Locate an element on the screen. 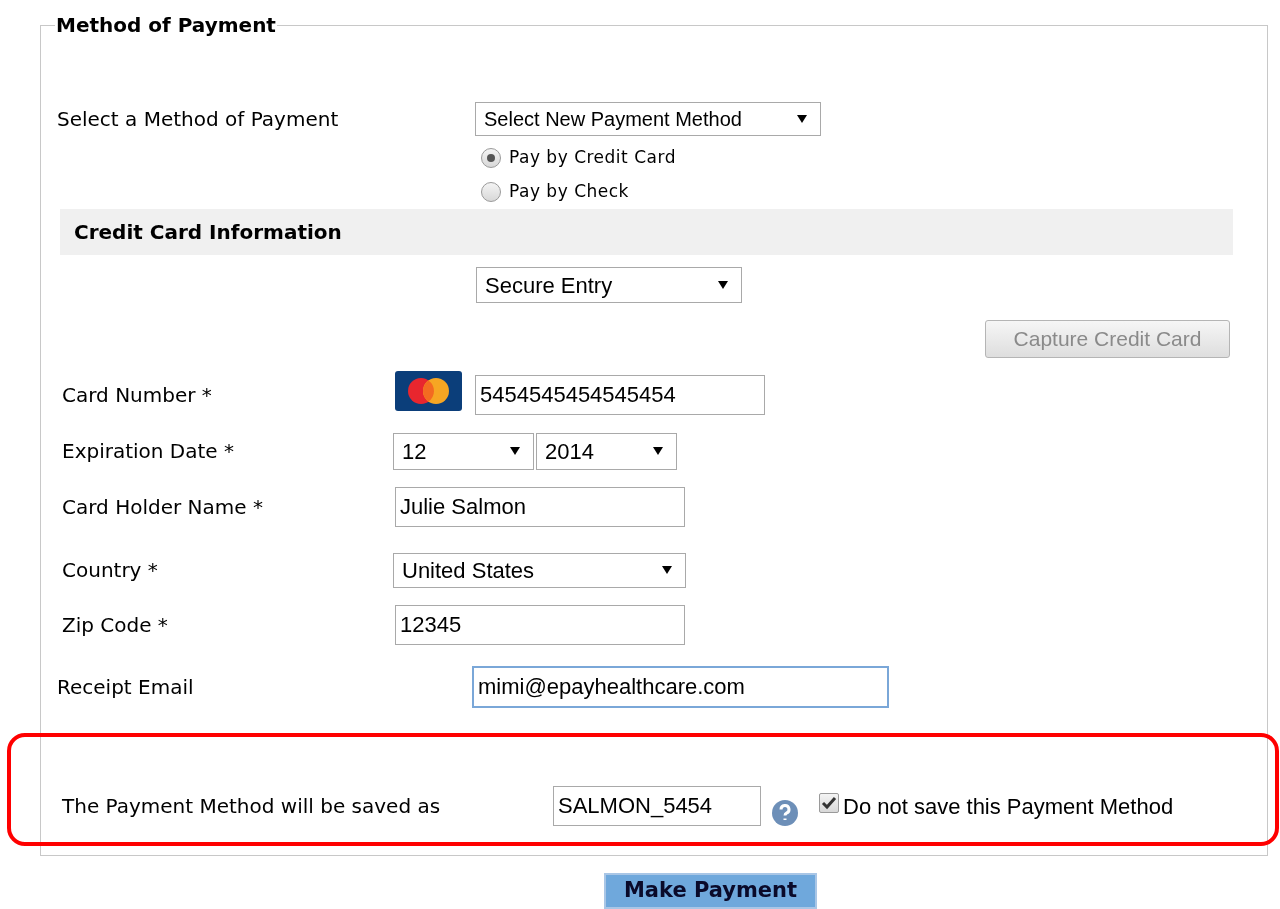 Image resolution: width=1280 pixels, height=909 pixels. payment-method-dropdown: Select New Payment Method is located at coordinates (648, 119).